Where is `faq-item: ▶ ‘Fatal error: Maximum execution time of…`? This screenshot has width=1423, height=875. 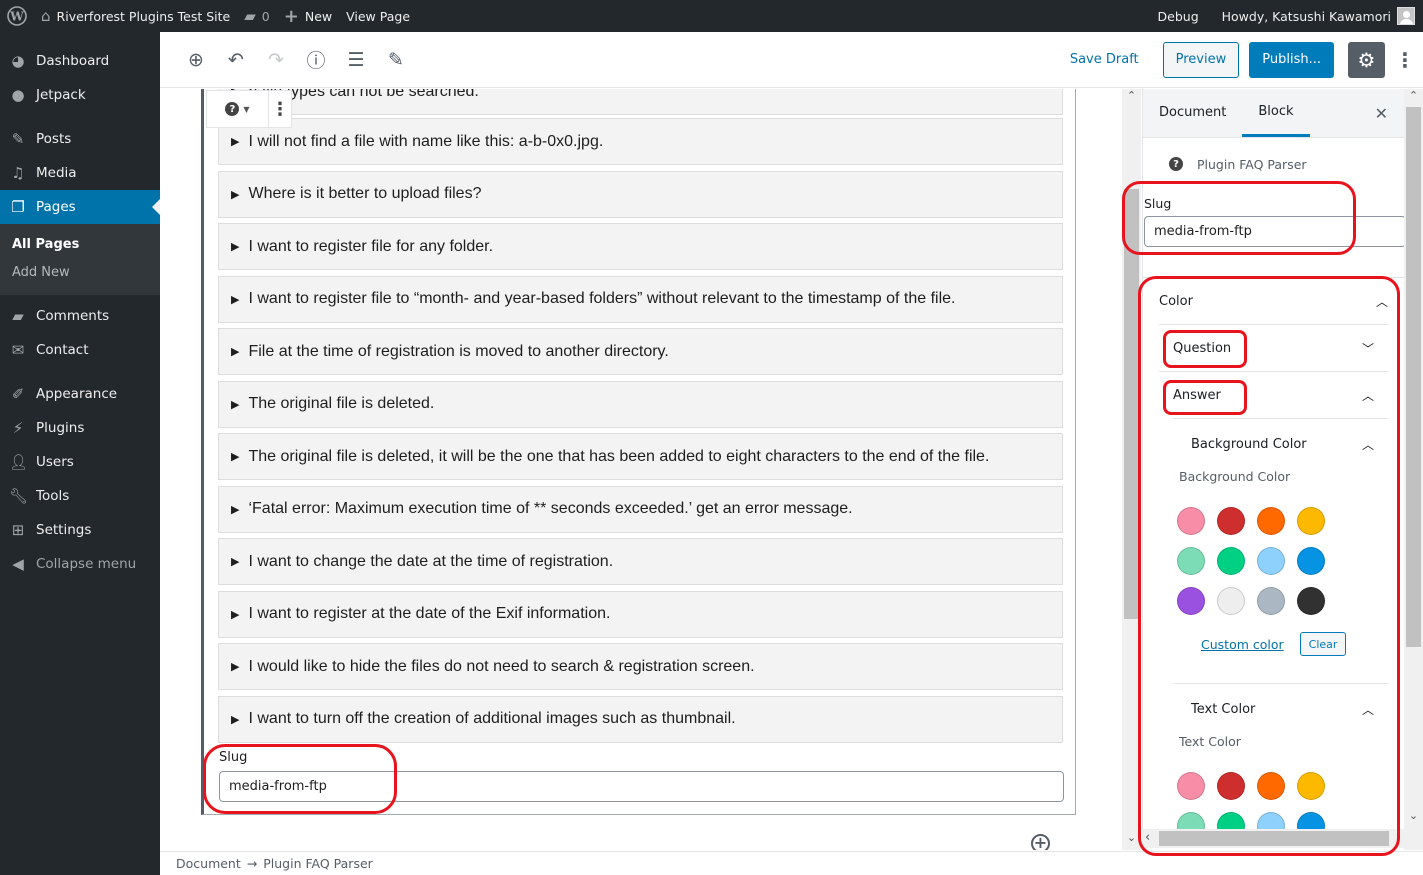
faq-item: ▶ ‘Fatal error: Maximum execution time of… is located at coordinates (640, 509).